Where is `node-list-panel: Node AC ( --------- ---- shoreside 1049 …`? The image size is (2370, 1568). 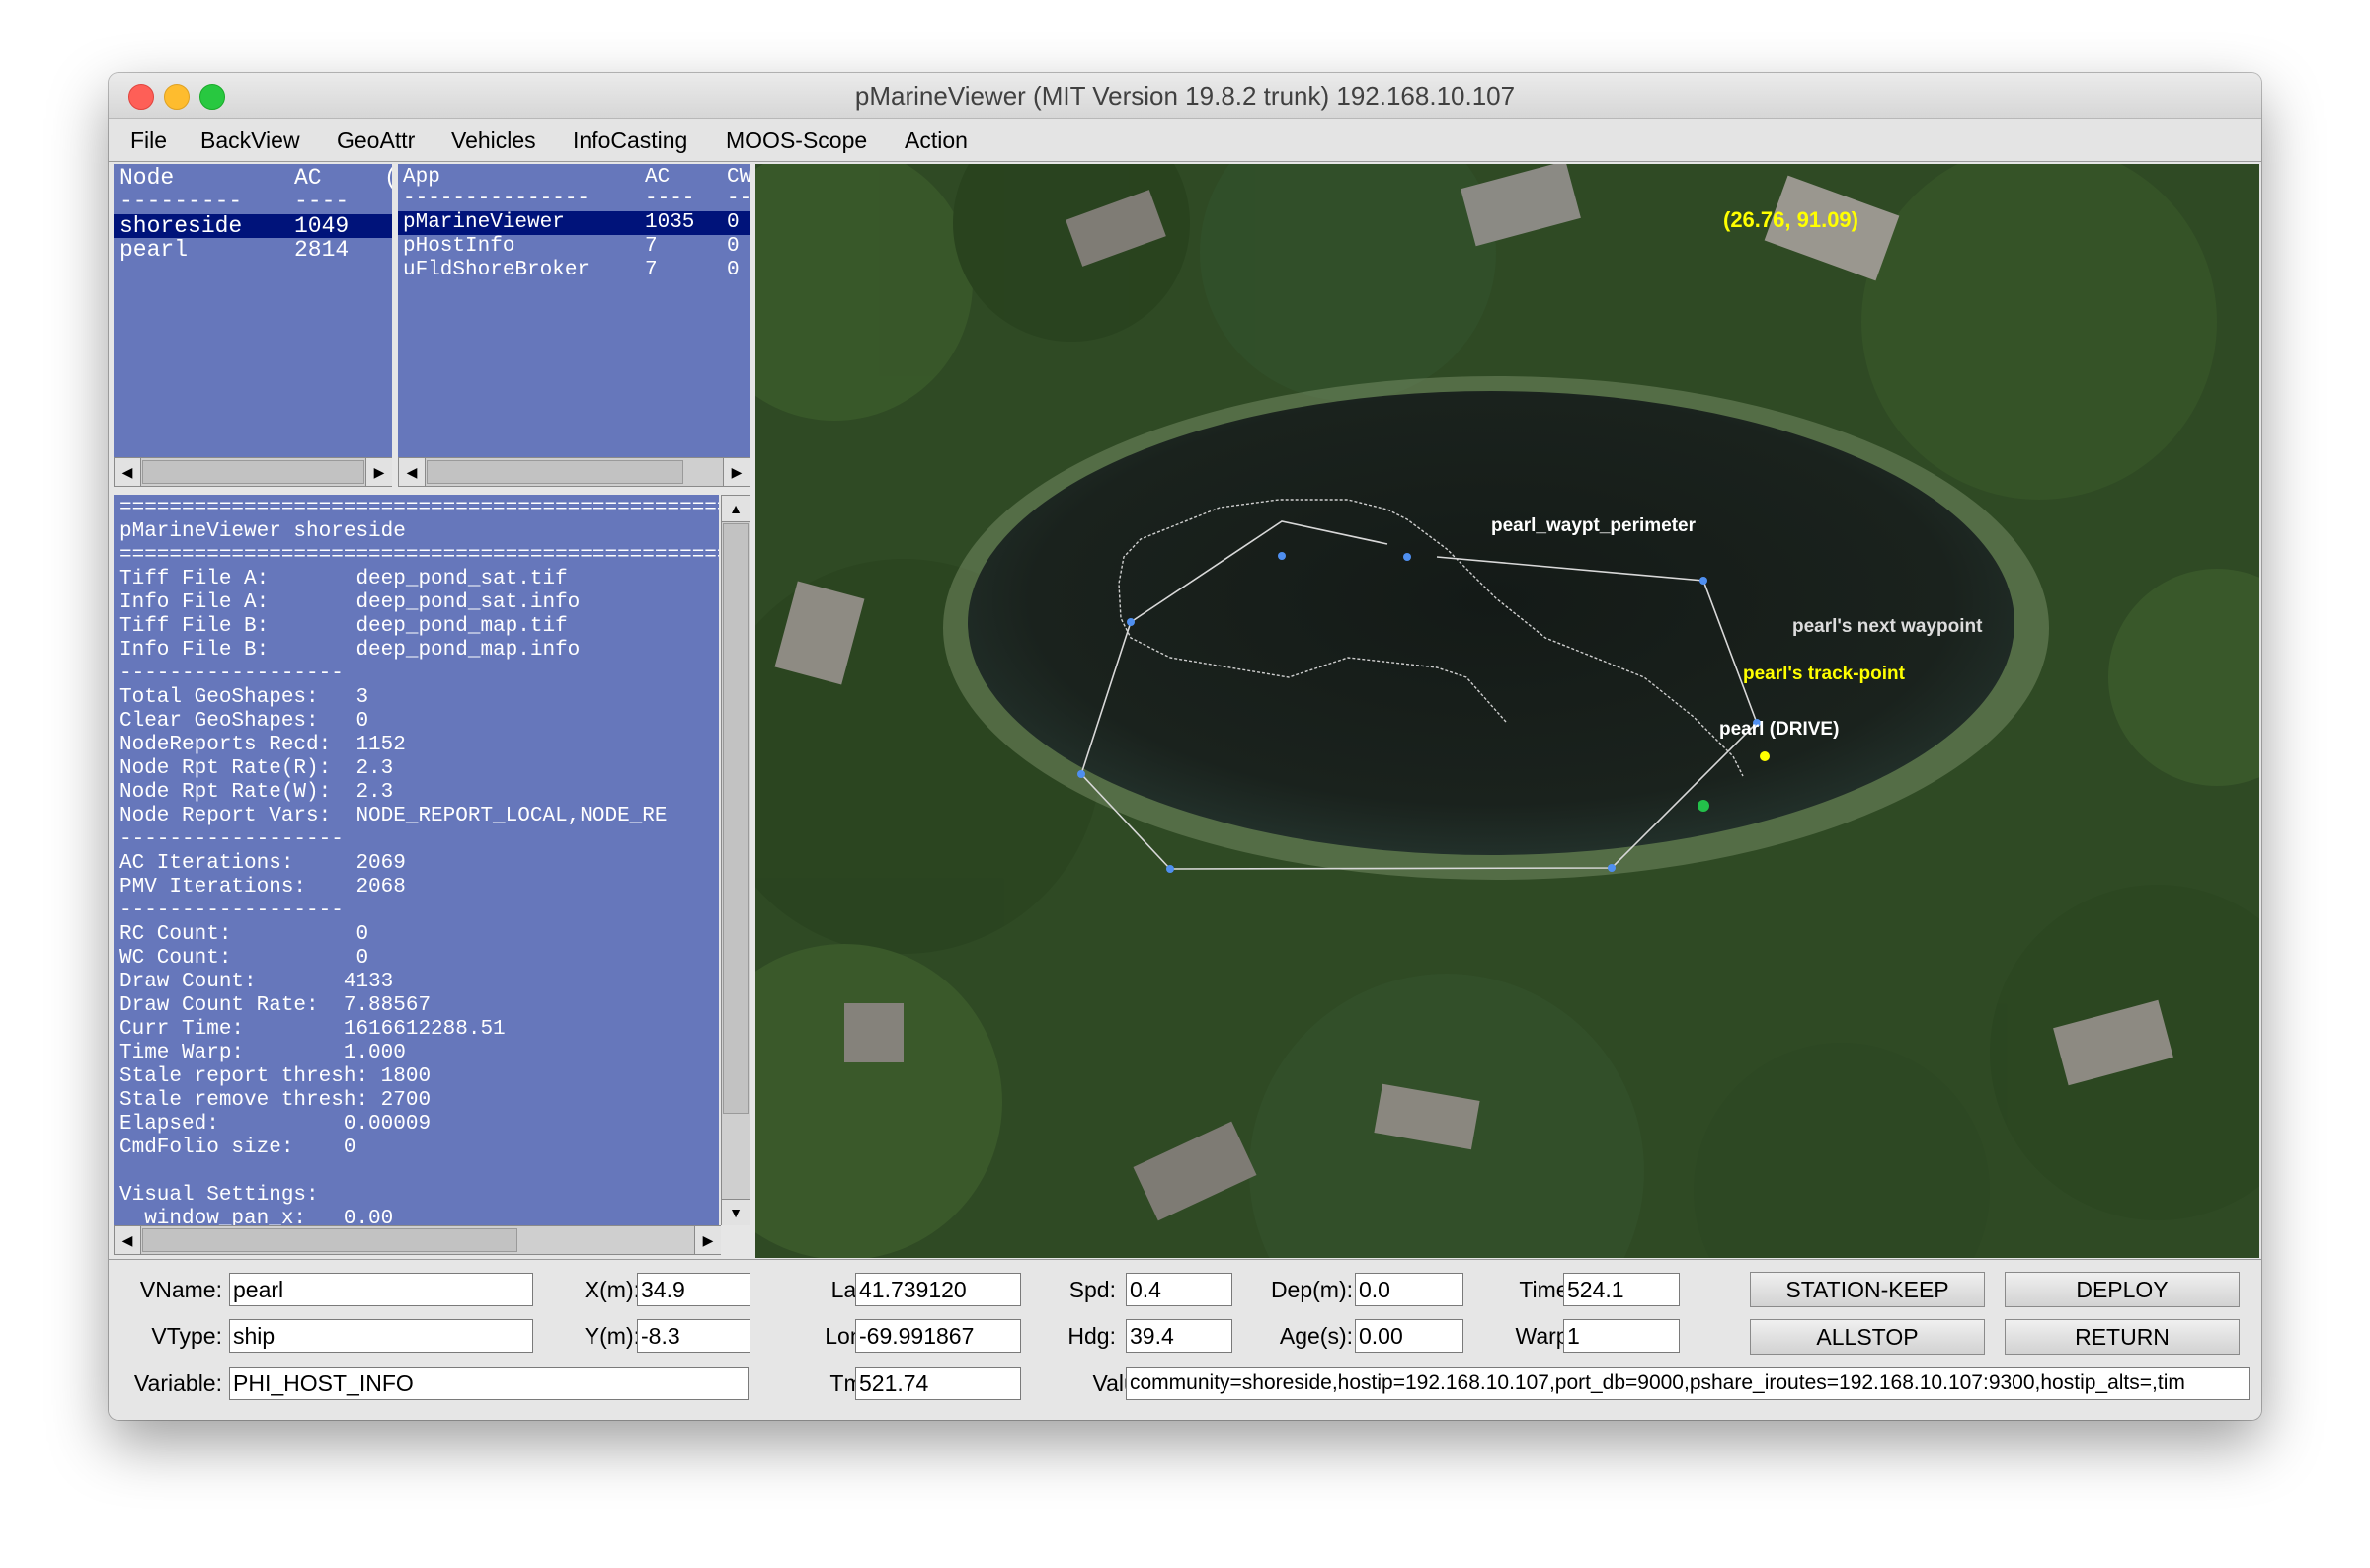 node-list-panel: Node AC ( --------- ---- shoreside 1049 … is located at coordinates (253, 324).